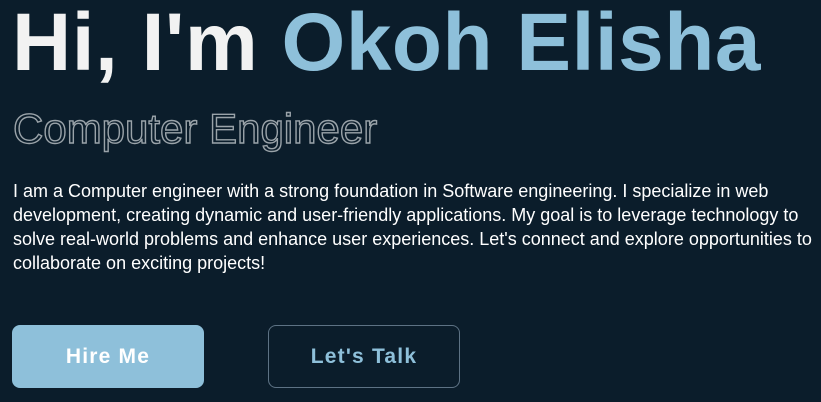 This screenshot has width=821, height=402. I want to click on lets-talk-button: Let's Talk, so click(364, 356).